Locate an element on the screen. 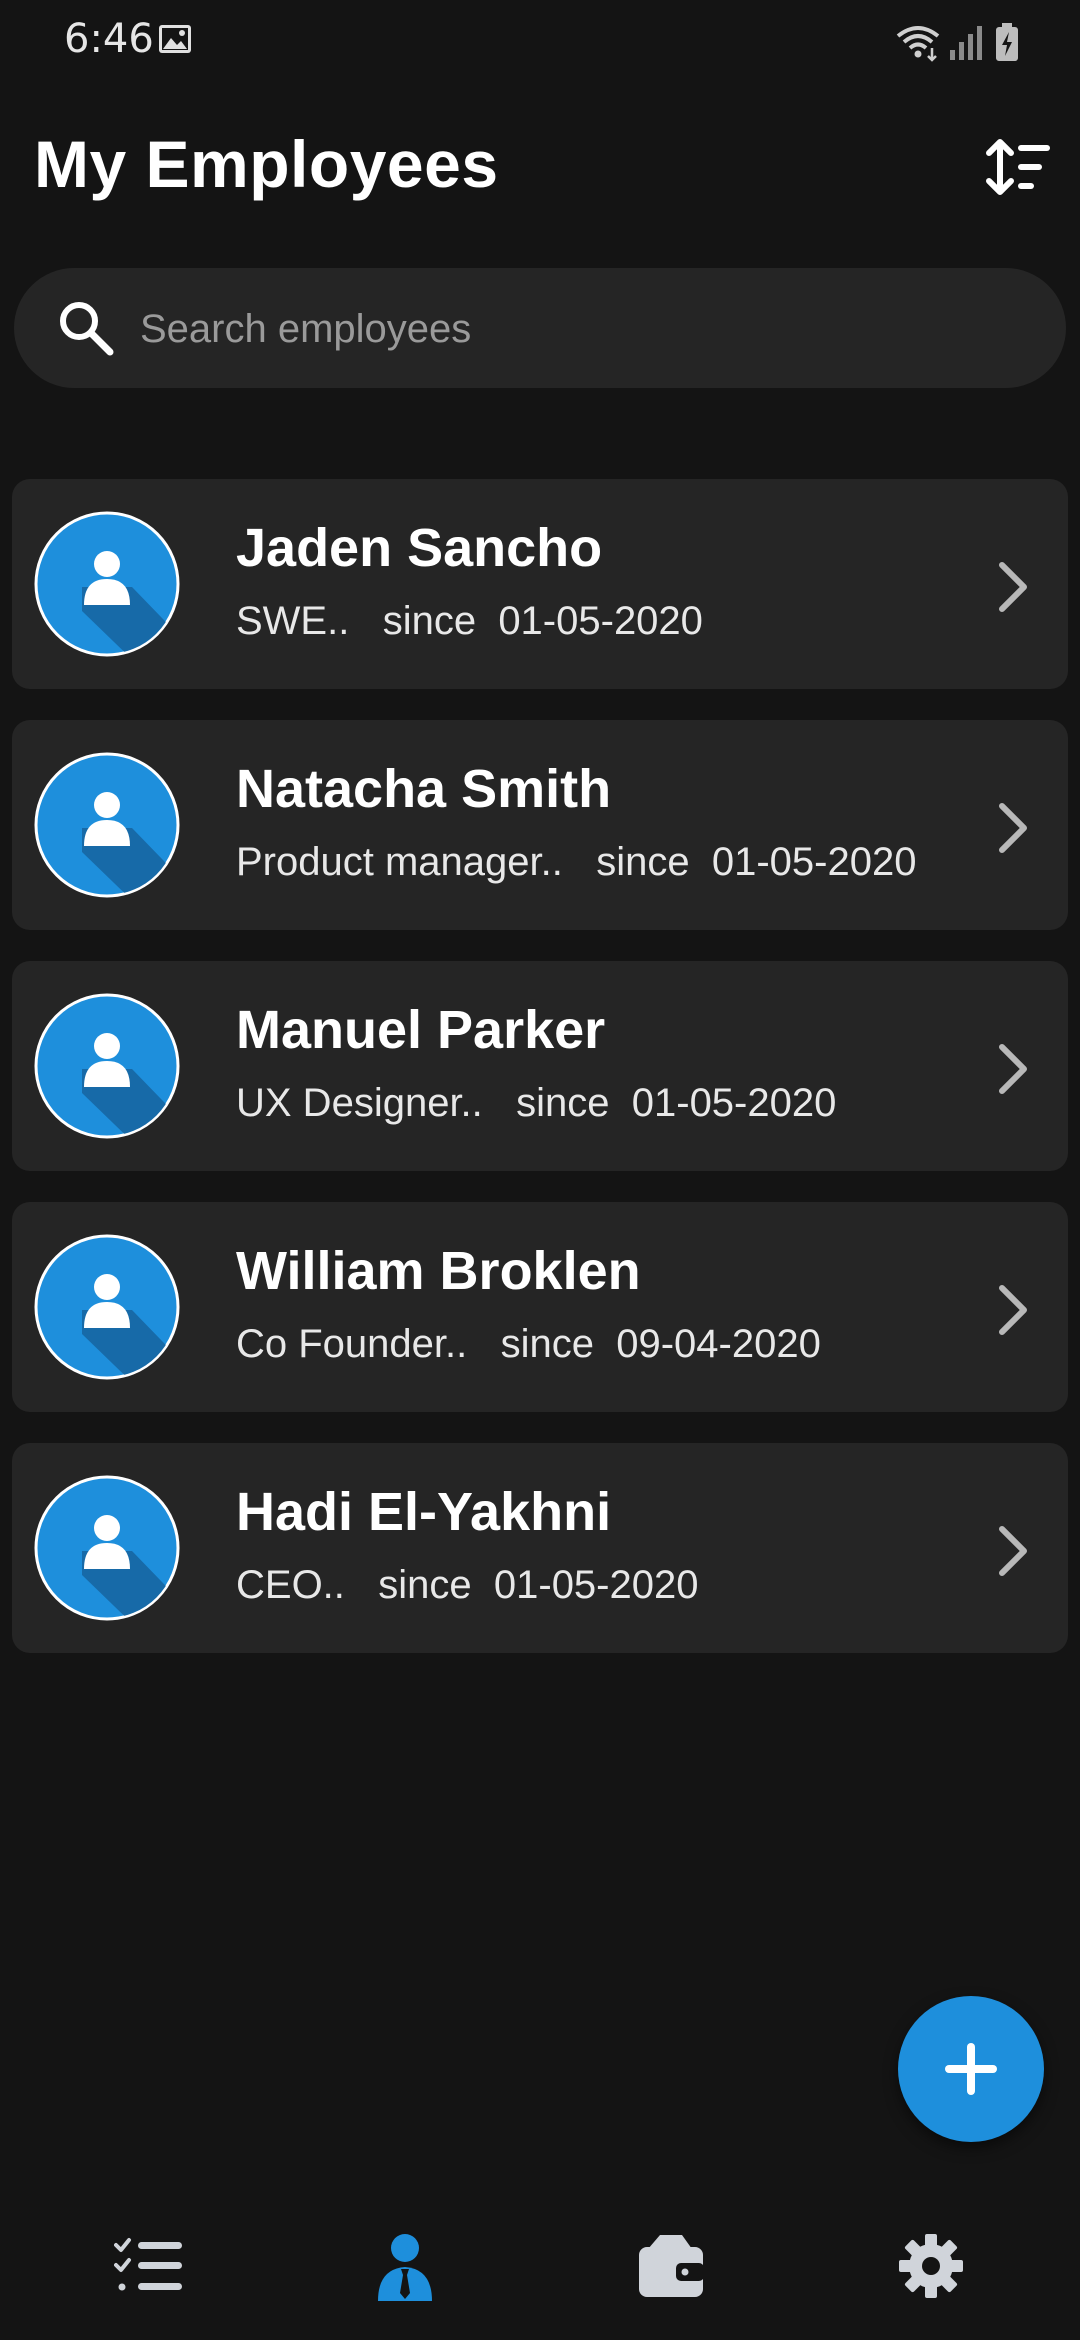 The height and width of the screenshot is (2340, 1080). employee-subtitle: SWE.. since 01-05-2020 is located at coordinates (469, 621).